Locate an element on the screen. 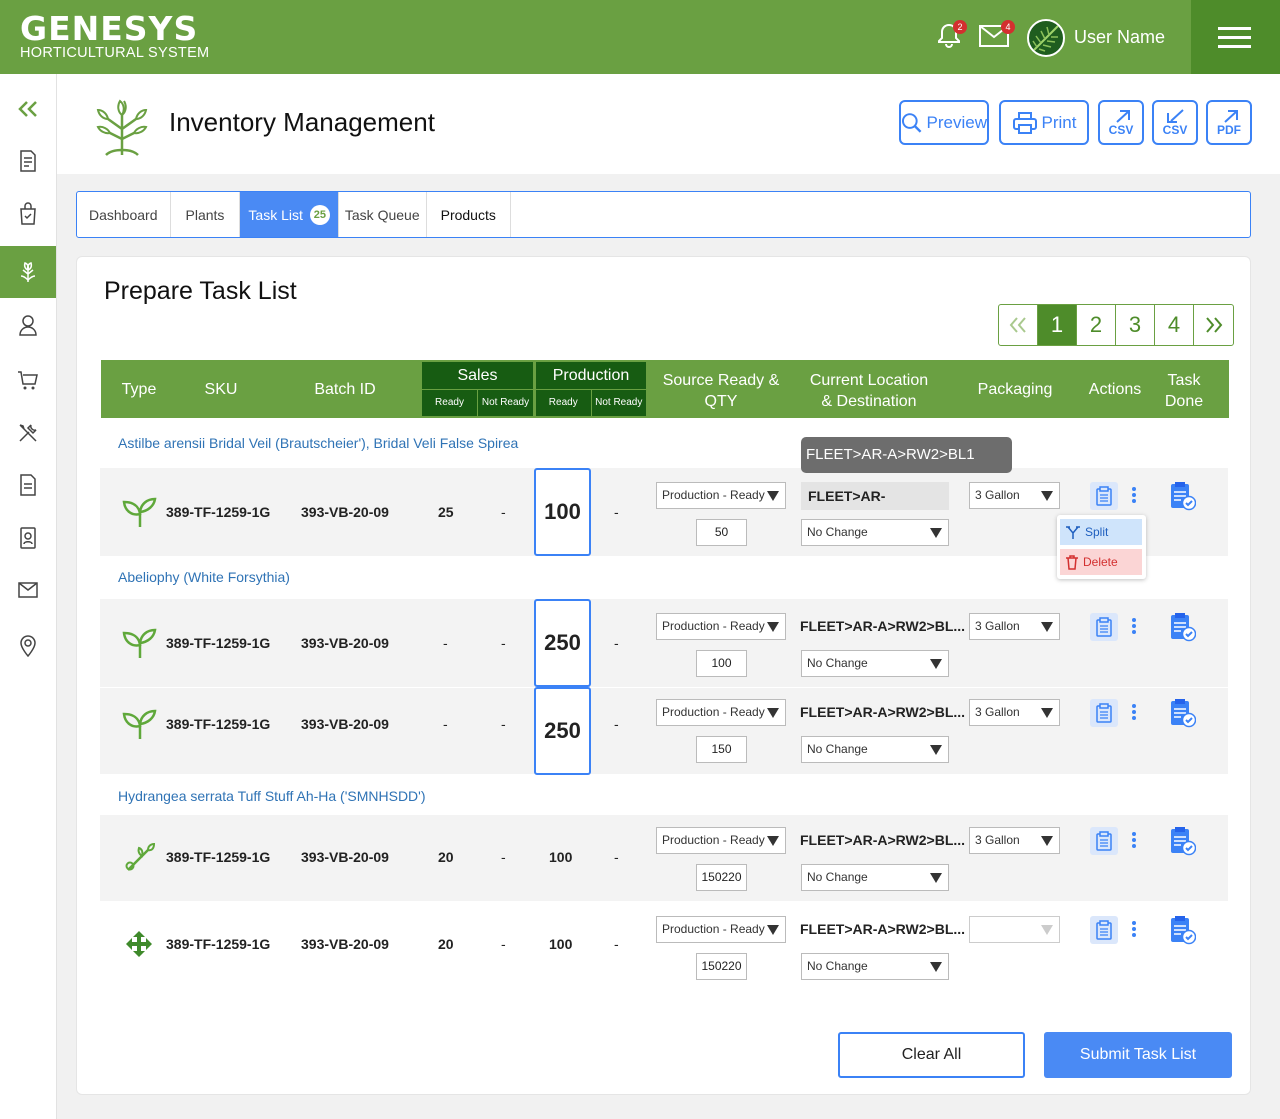 The width and height of the screenshot is (1280, 1119). sidebar-item-messages is located at coordinates (28, 590).